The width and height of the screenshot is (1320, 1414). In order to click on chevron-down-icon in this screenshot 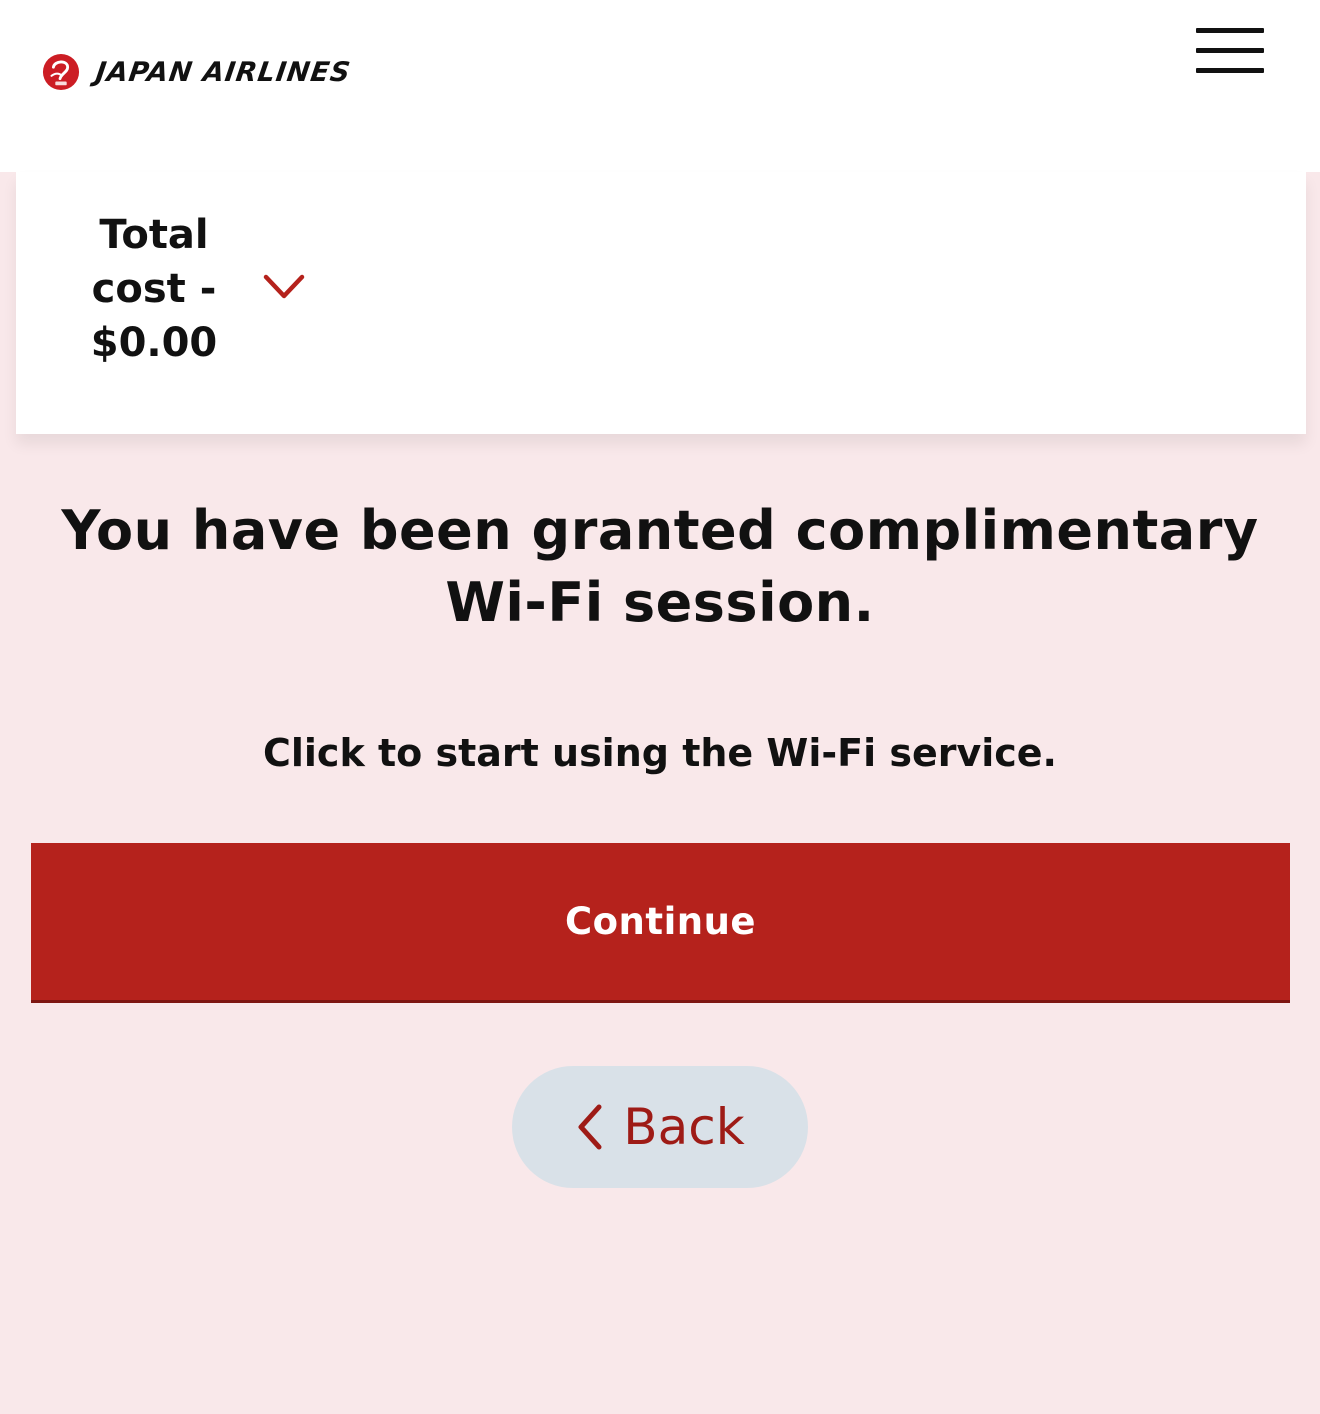, I will do `click(284, 287)`.